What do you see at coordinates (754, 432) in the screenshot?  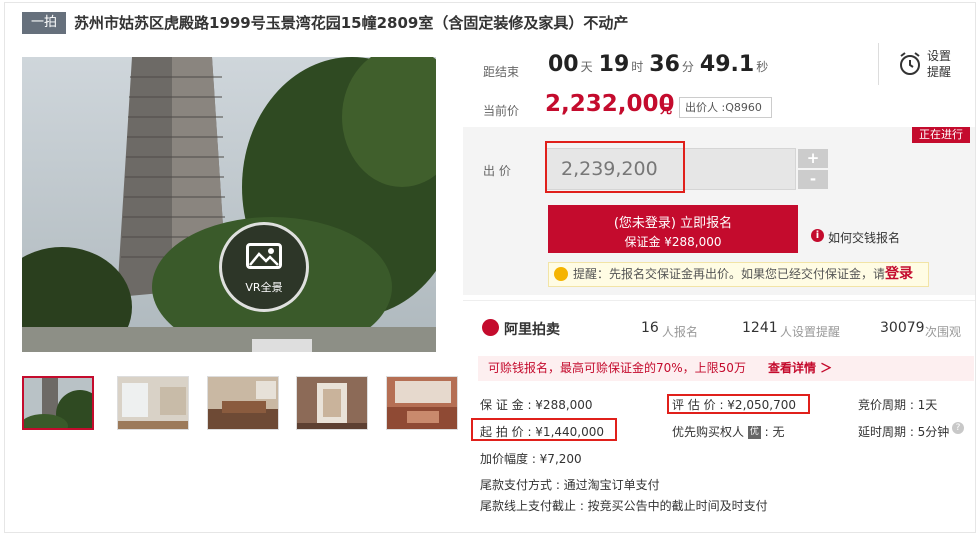 I see `priority-badge-icon: 优` at bounding box center [754, 432].